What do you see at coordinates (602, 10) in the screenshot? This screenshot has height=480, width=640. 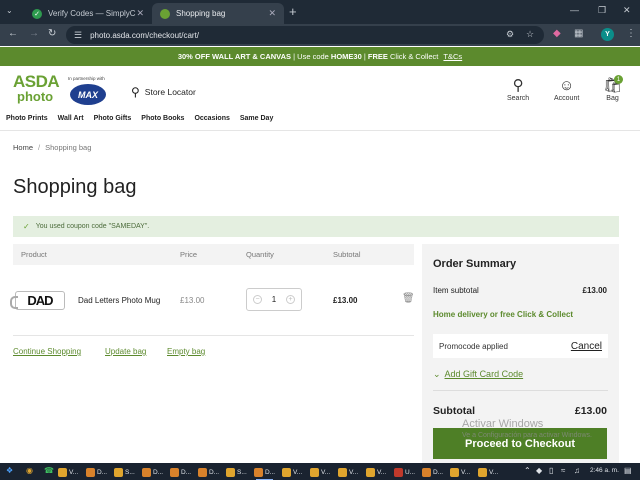 I see `restore-icon: ❐` at bounding box center [602, 10].